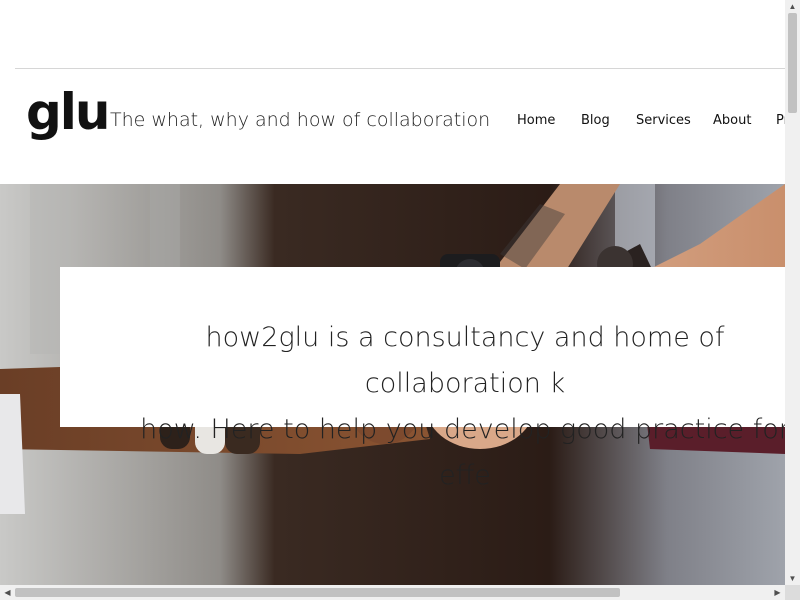  What do you see at coordinates (777, 592) in the screenshot?
I see `scroll-right-icon: ▶` at bounding box center [777, 592].